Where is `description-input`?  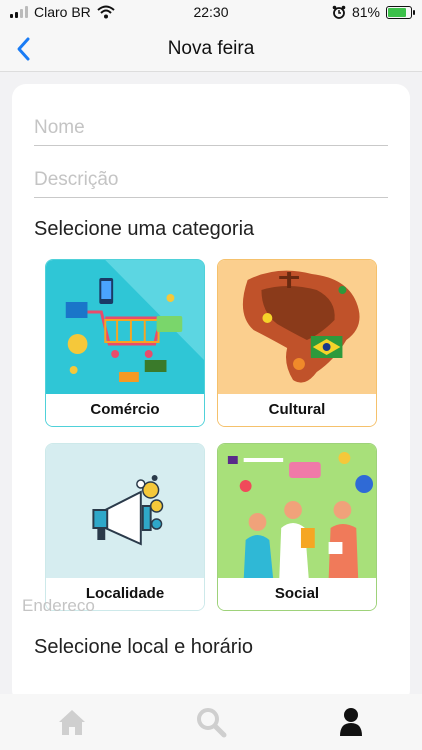 description-input is located at coordinates (211, 174).